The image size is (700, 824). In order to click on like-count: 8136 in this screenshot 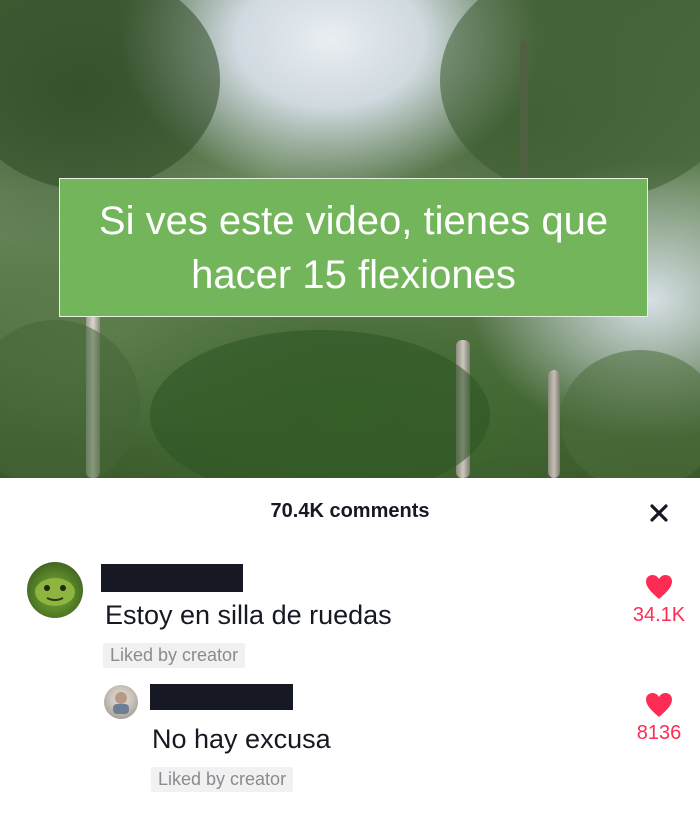, I will do `click(659, 733)`.